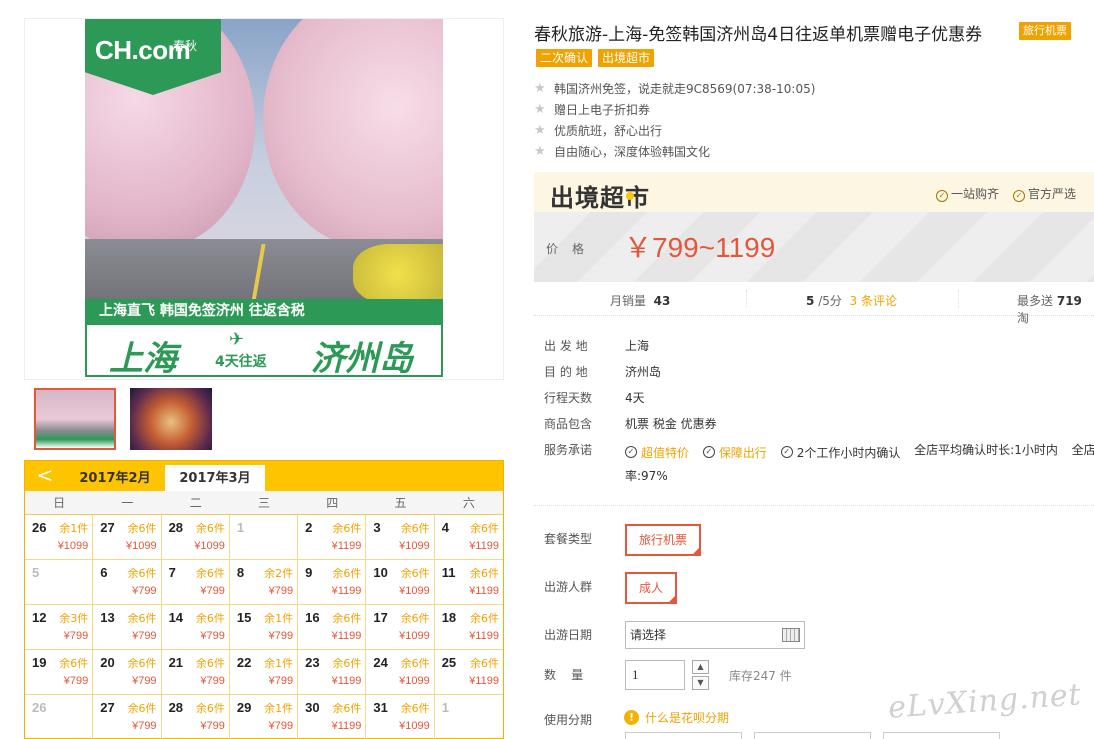  Describe the element at coordinates (176, 662) in the screenshot. I see `day-number: 21` at that location.